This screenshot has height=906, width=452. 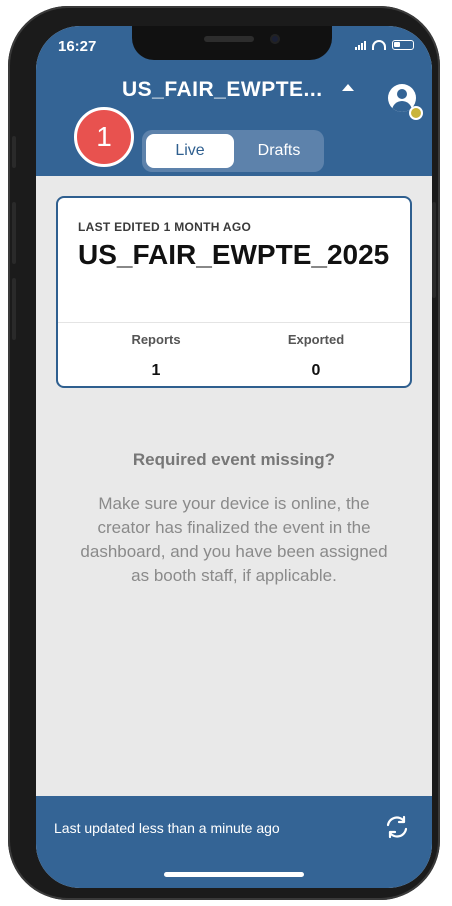 I want to click on event-name: US_FAIR_EWPTE_2025, so click(x=234, y=254).